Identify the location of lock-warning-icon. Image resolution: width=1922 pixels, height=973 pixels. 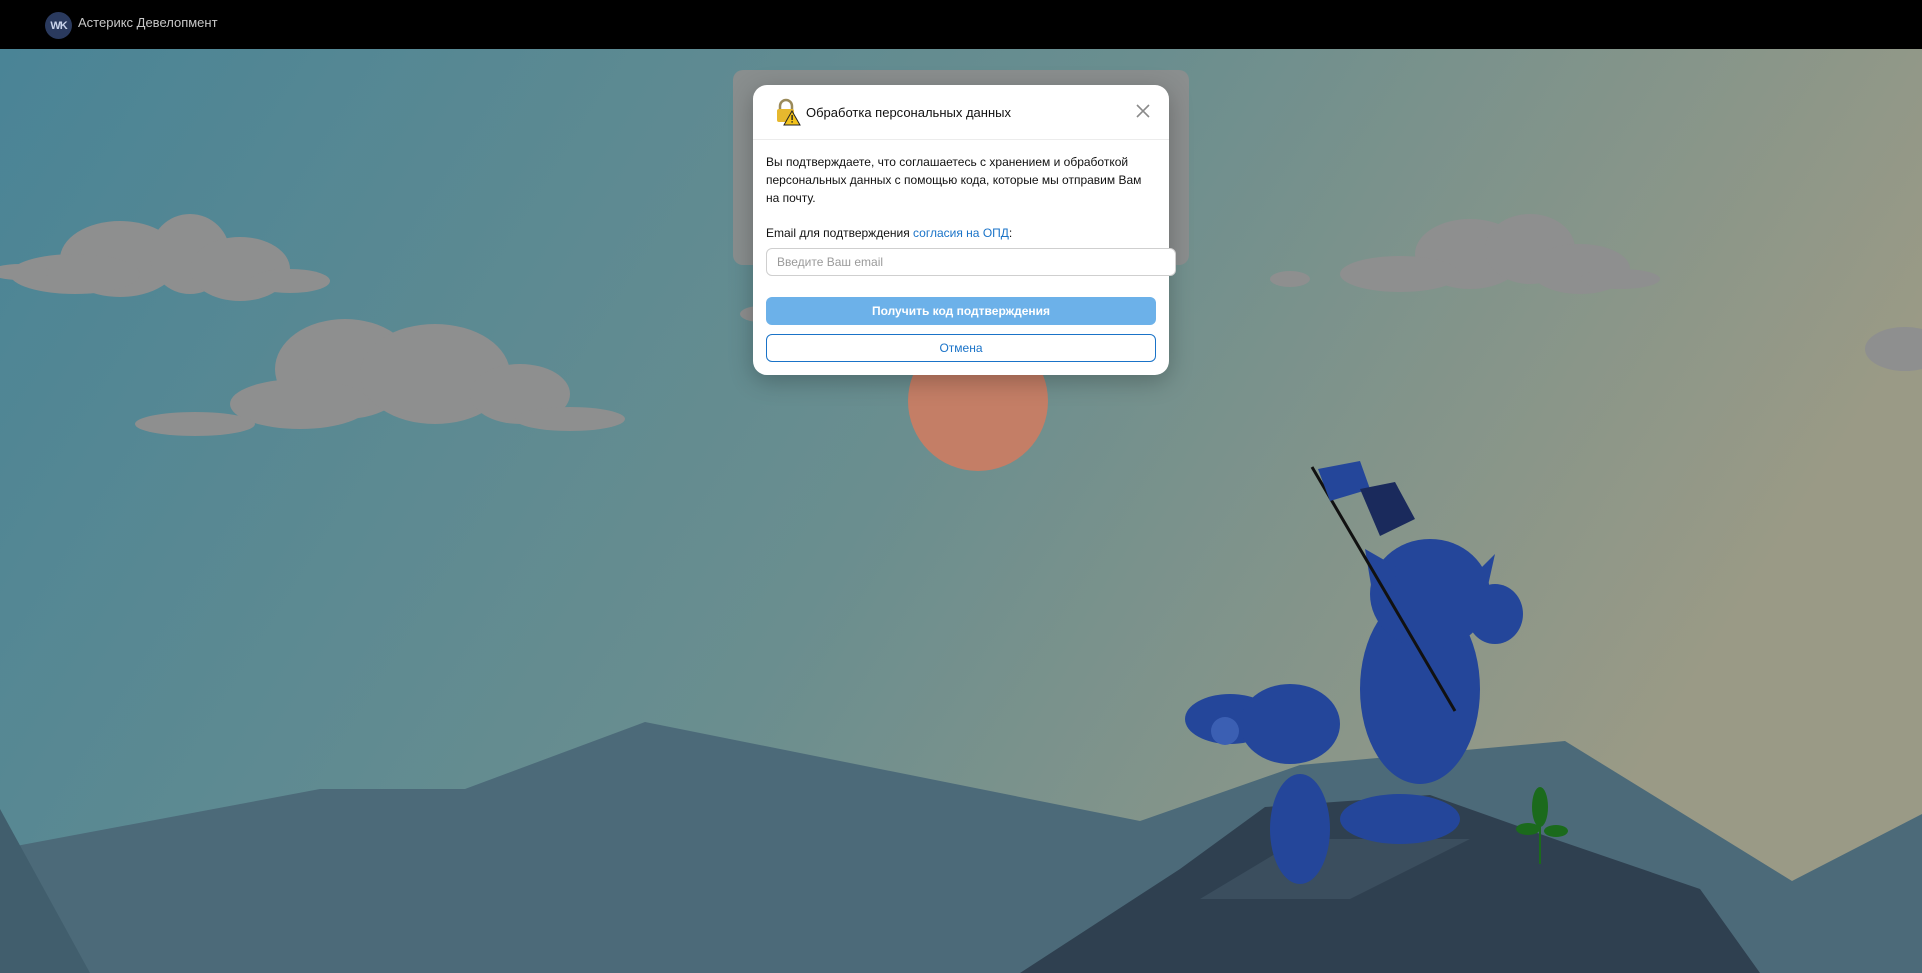
(787, 112).